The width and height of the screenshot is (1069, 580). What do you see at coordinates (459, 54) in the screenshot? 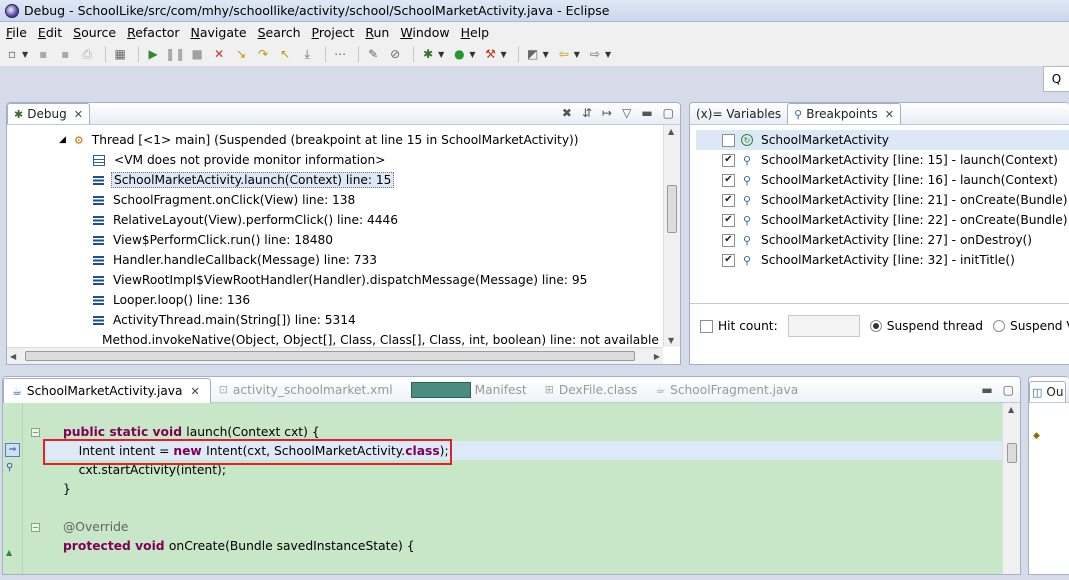
I see `run-icon: ●` at bounding box center [459, 54].